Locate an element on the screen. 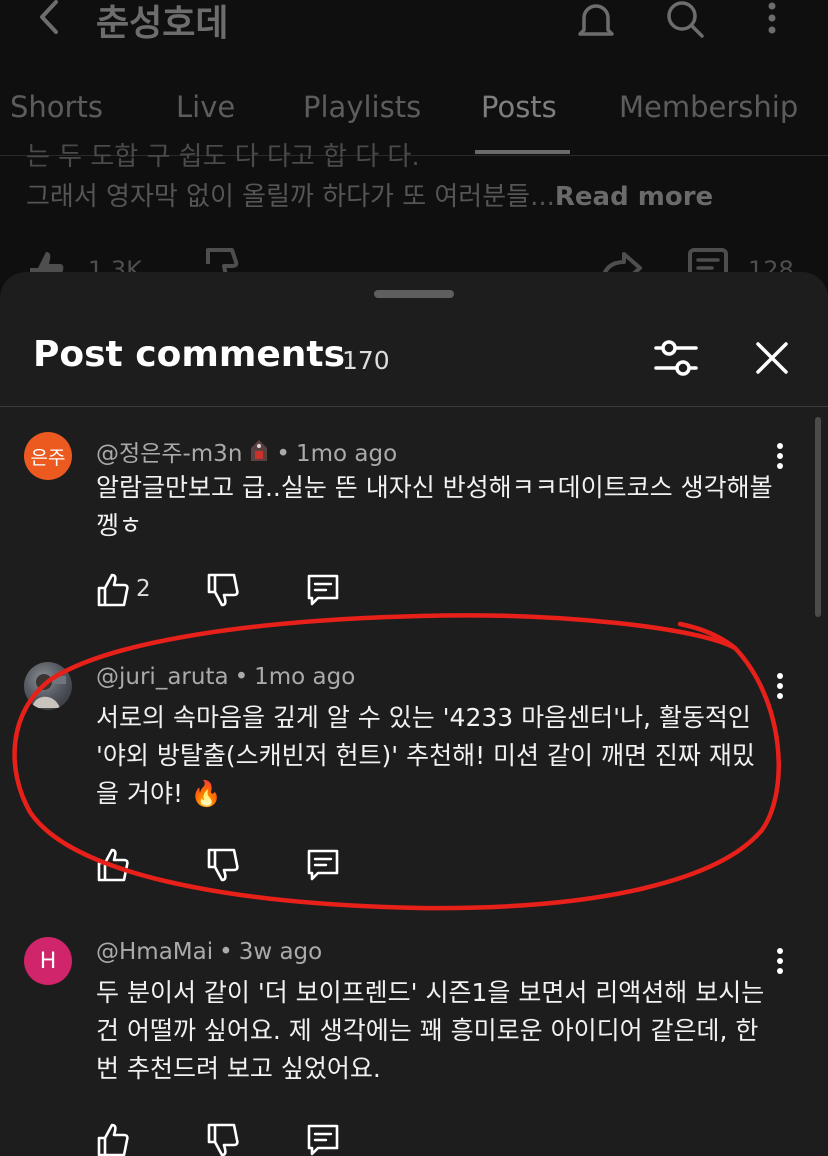 The width and height of the screenshot is (828, 1156). tab-shorts: Shorts is located at coordinates (56, 107).